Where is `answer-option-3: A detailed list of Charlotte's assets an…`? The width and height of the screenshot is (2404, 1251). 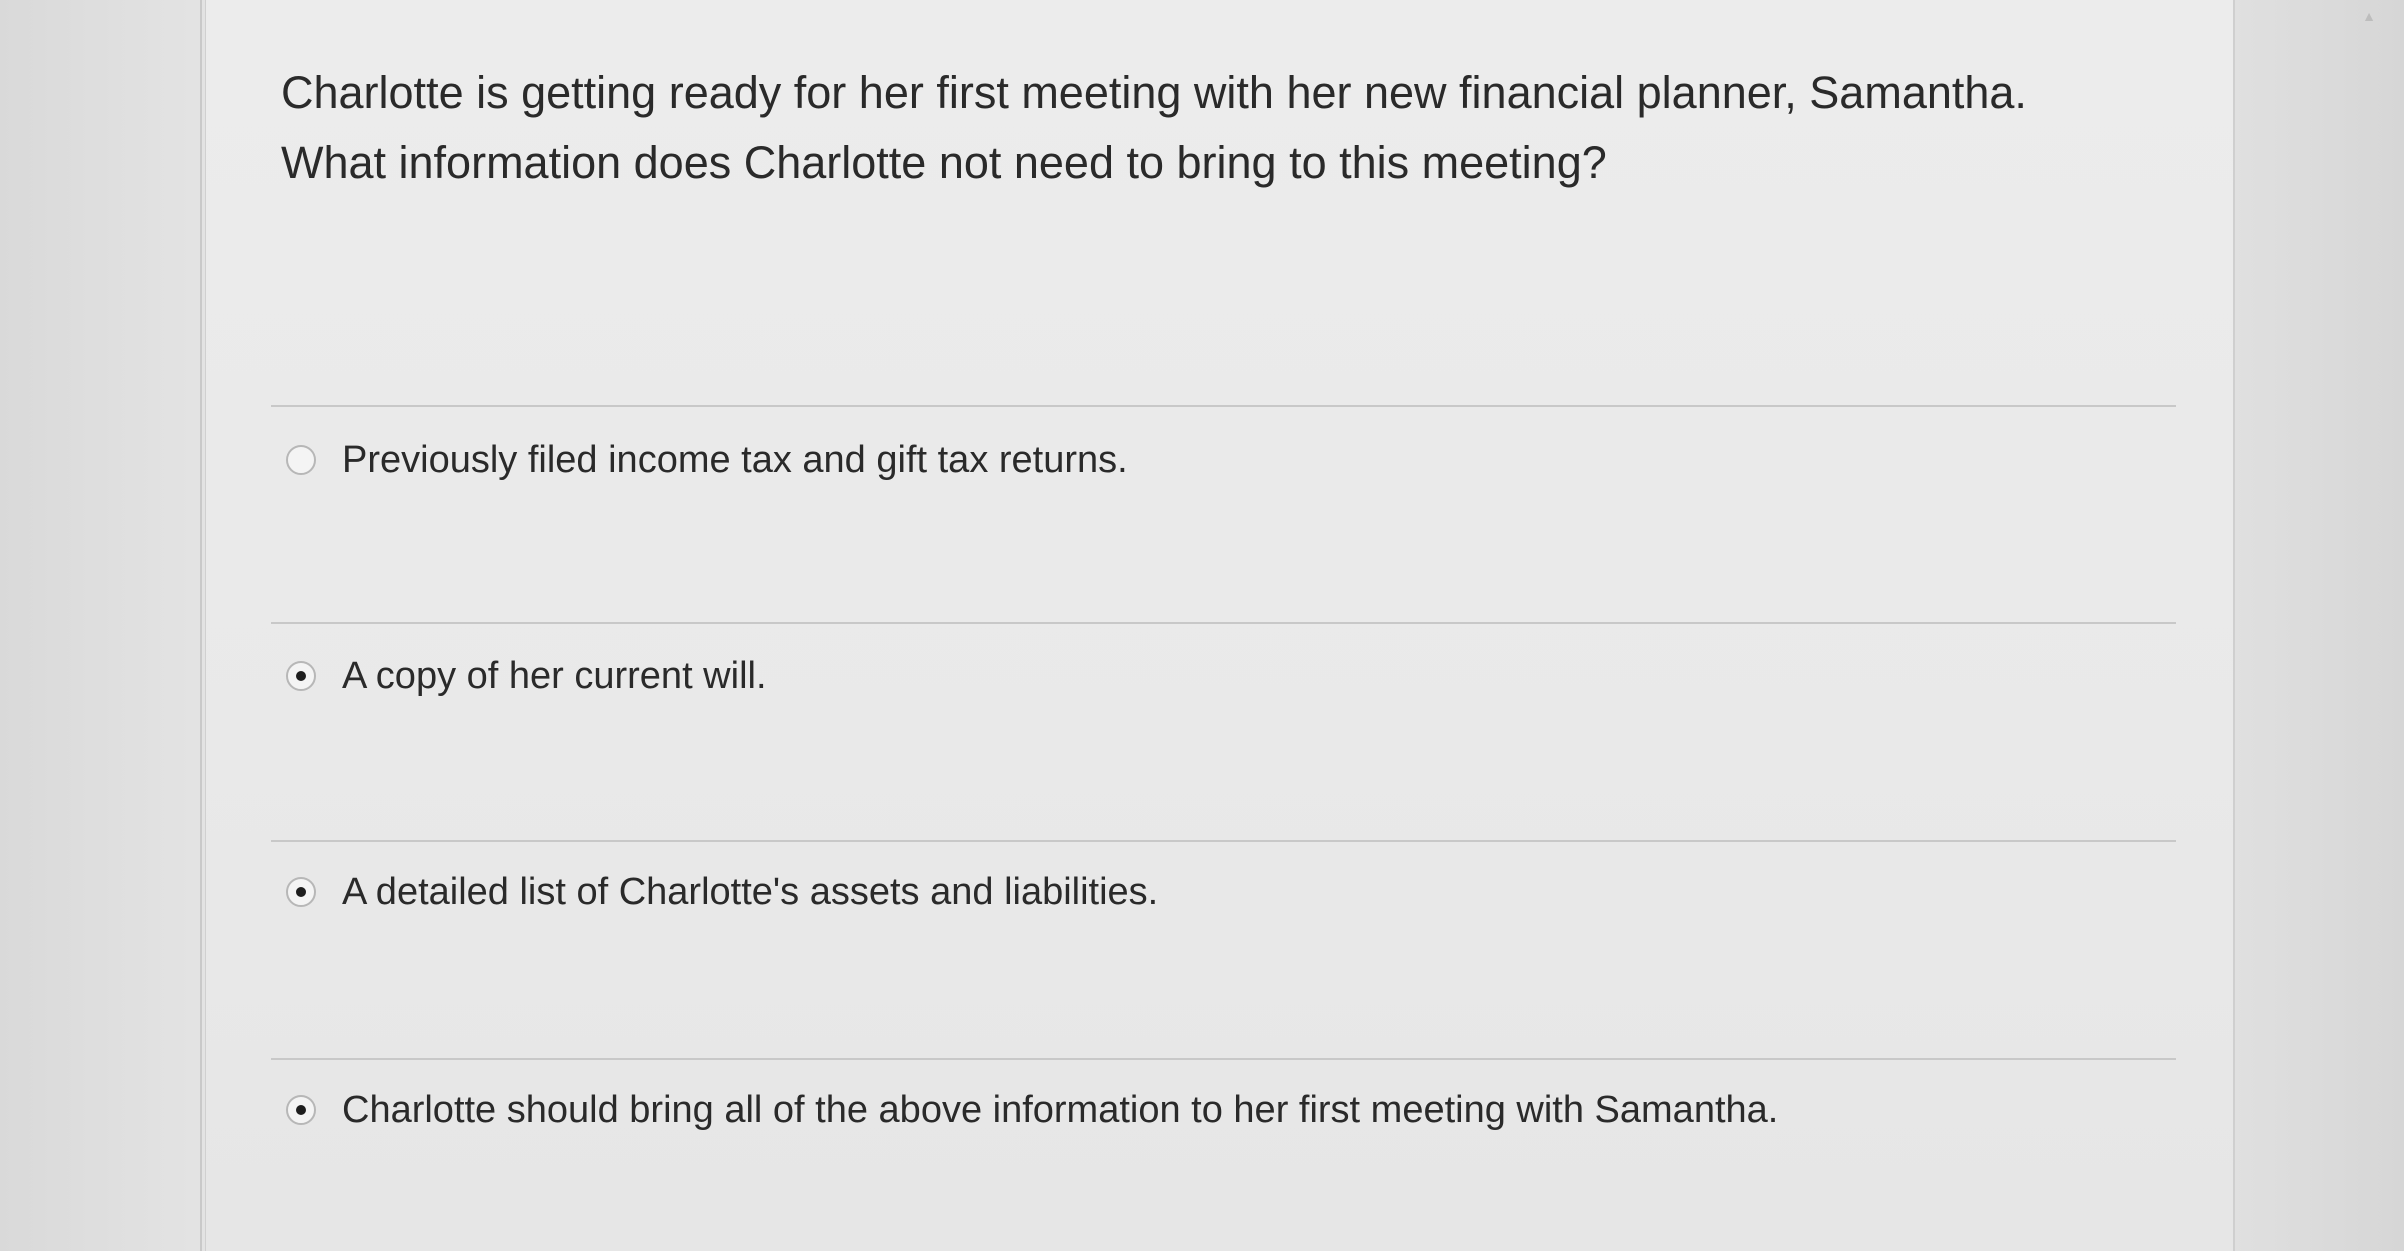 answer-option-3: A detailed list of Charlotte's assets an… is located at coordinates (722, 892).